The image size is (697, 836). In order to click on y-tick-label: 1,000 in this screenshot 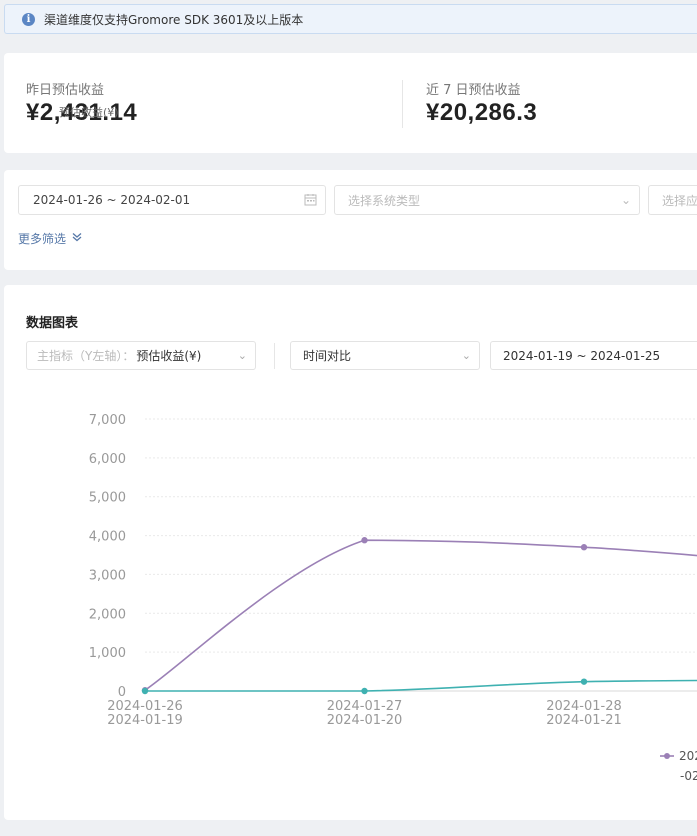, I will do `click(107, 653)`.